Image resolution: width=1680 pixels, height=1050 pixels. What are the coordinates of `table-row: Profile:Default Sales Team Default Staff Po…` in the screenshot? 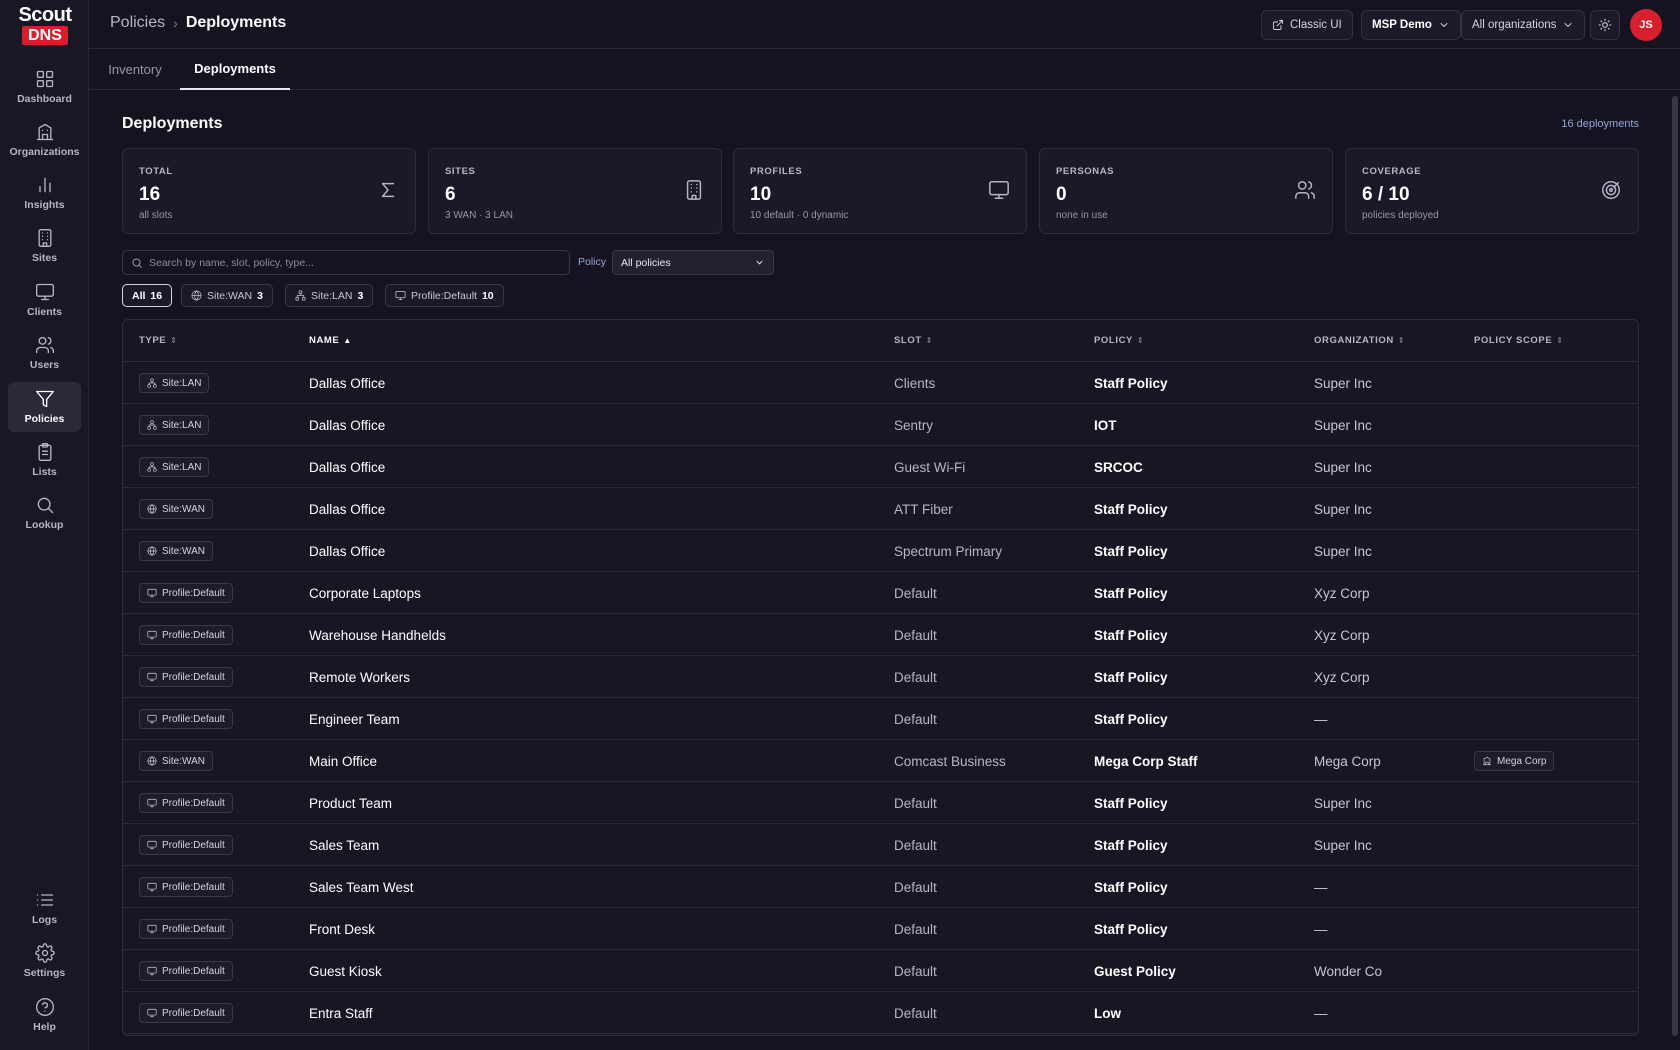 It's located at (880, 845).